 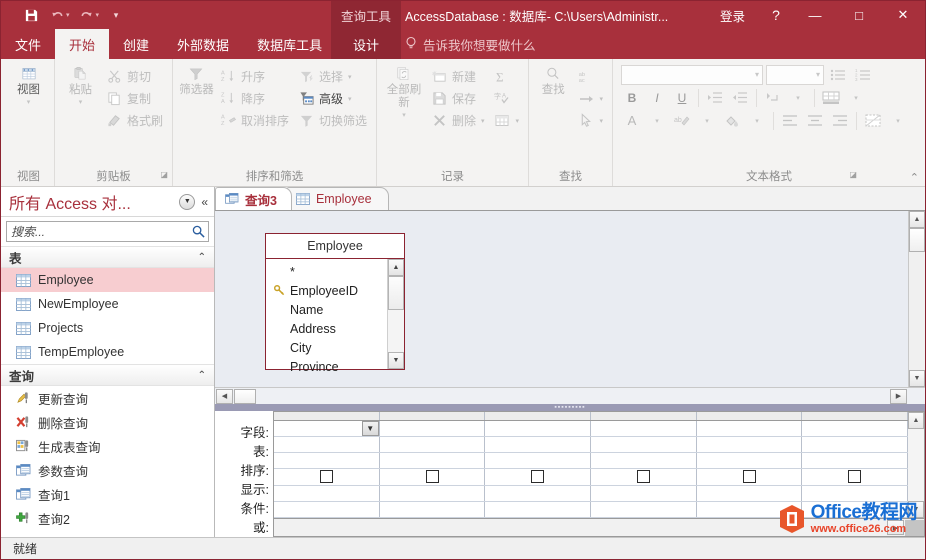 I want to click on search-input, so click(x=97, y=231).